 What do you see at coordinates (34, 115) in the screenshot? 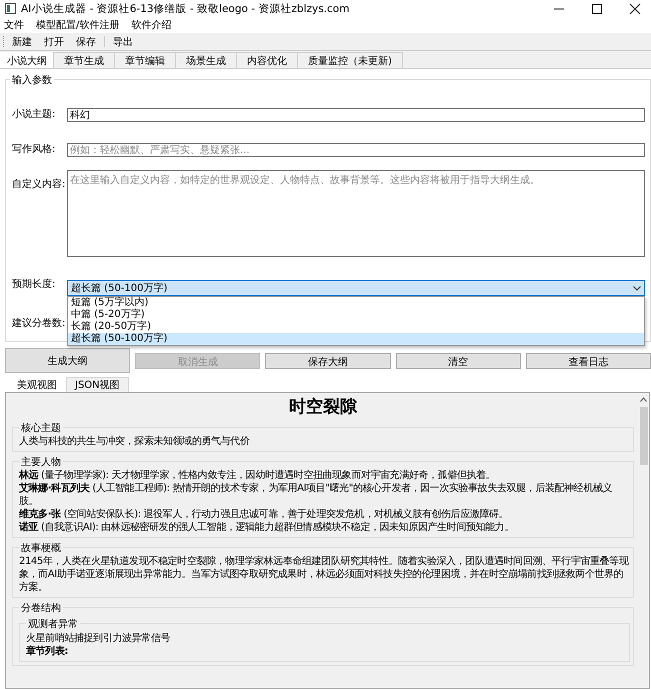
I see `field-label: 小说主题:` at bounding box center [34, 115].